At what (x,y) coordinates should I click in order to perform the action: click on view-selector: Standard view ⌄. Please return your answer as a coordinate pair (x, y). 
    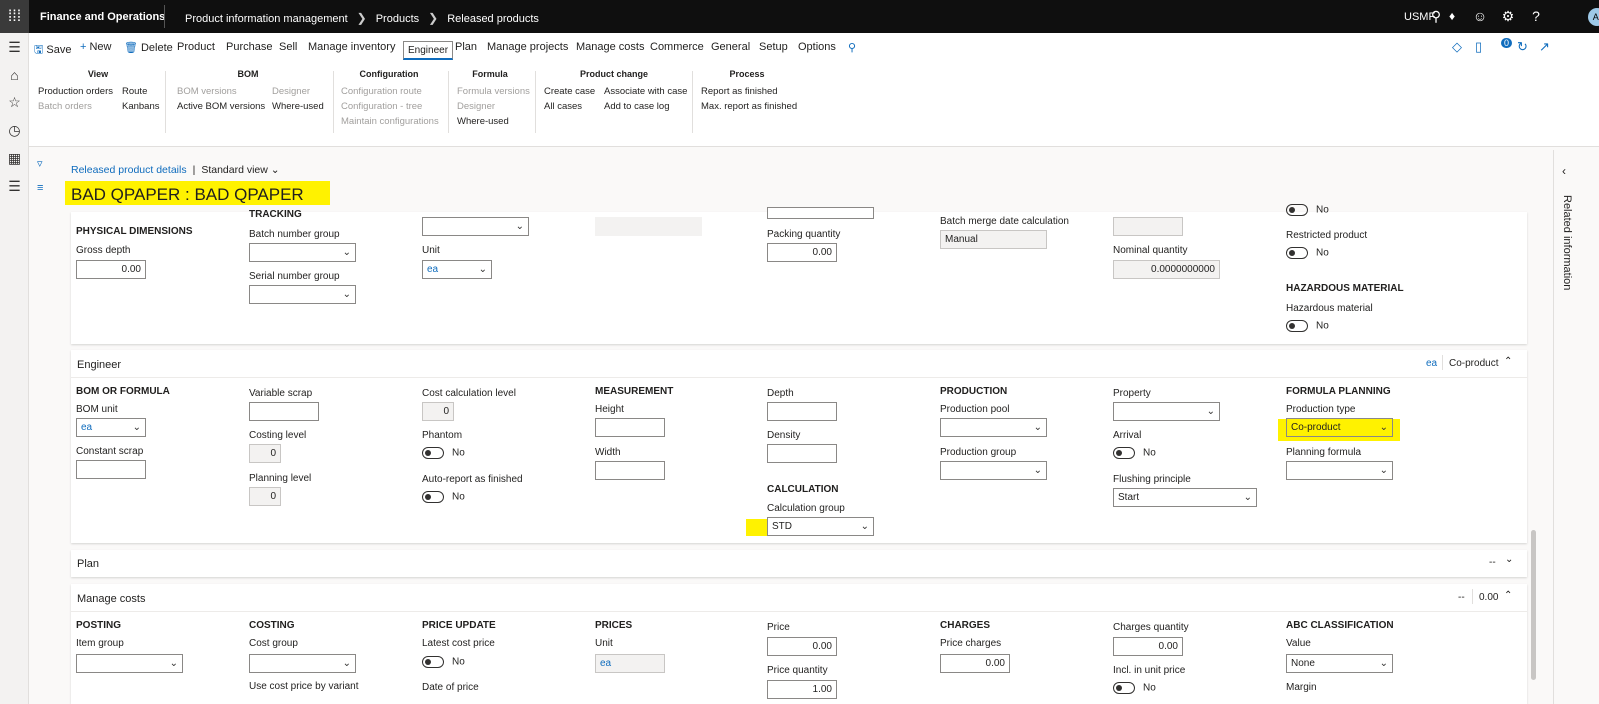
    Looking at the image, I should click on (240, 170).